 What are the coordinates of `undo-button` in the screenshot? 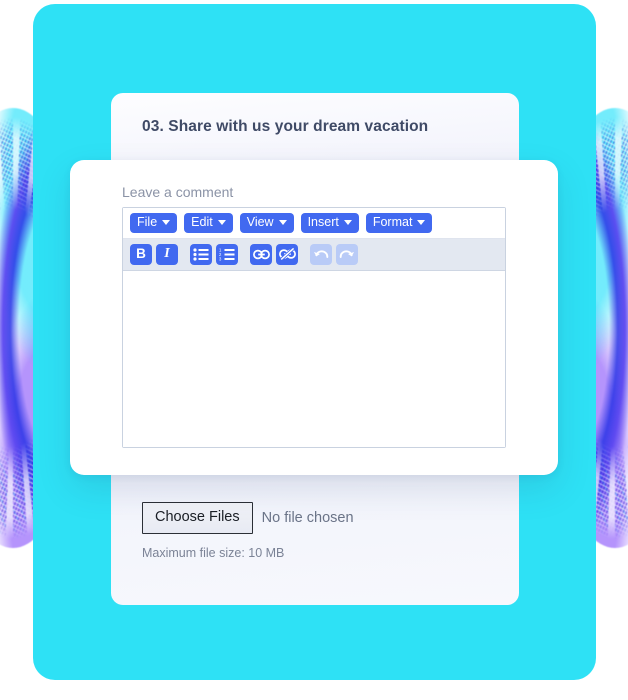 It's located at (321, 254).